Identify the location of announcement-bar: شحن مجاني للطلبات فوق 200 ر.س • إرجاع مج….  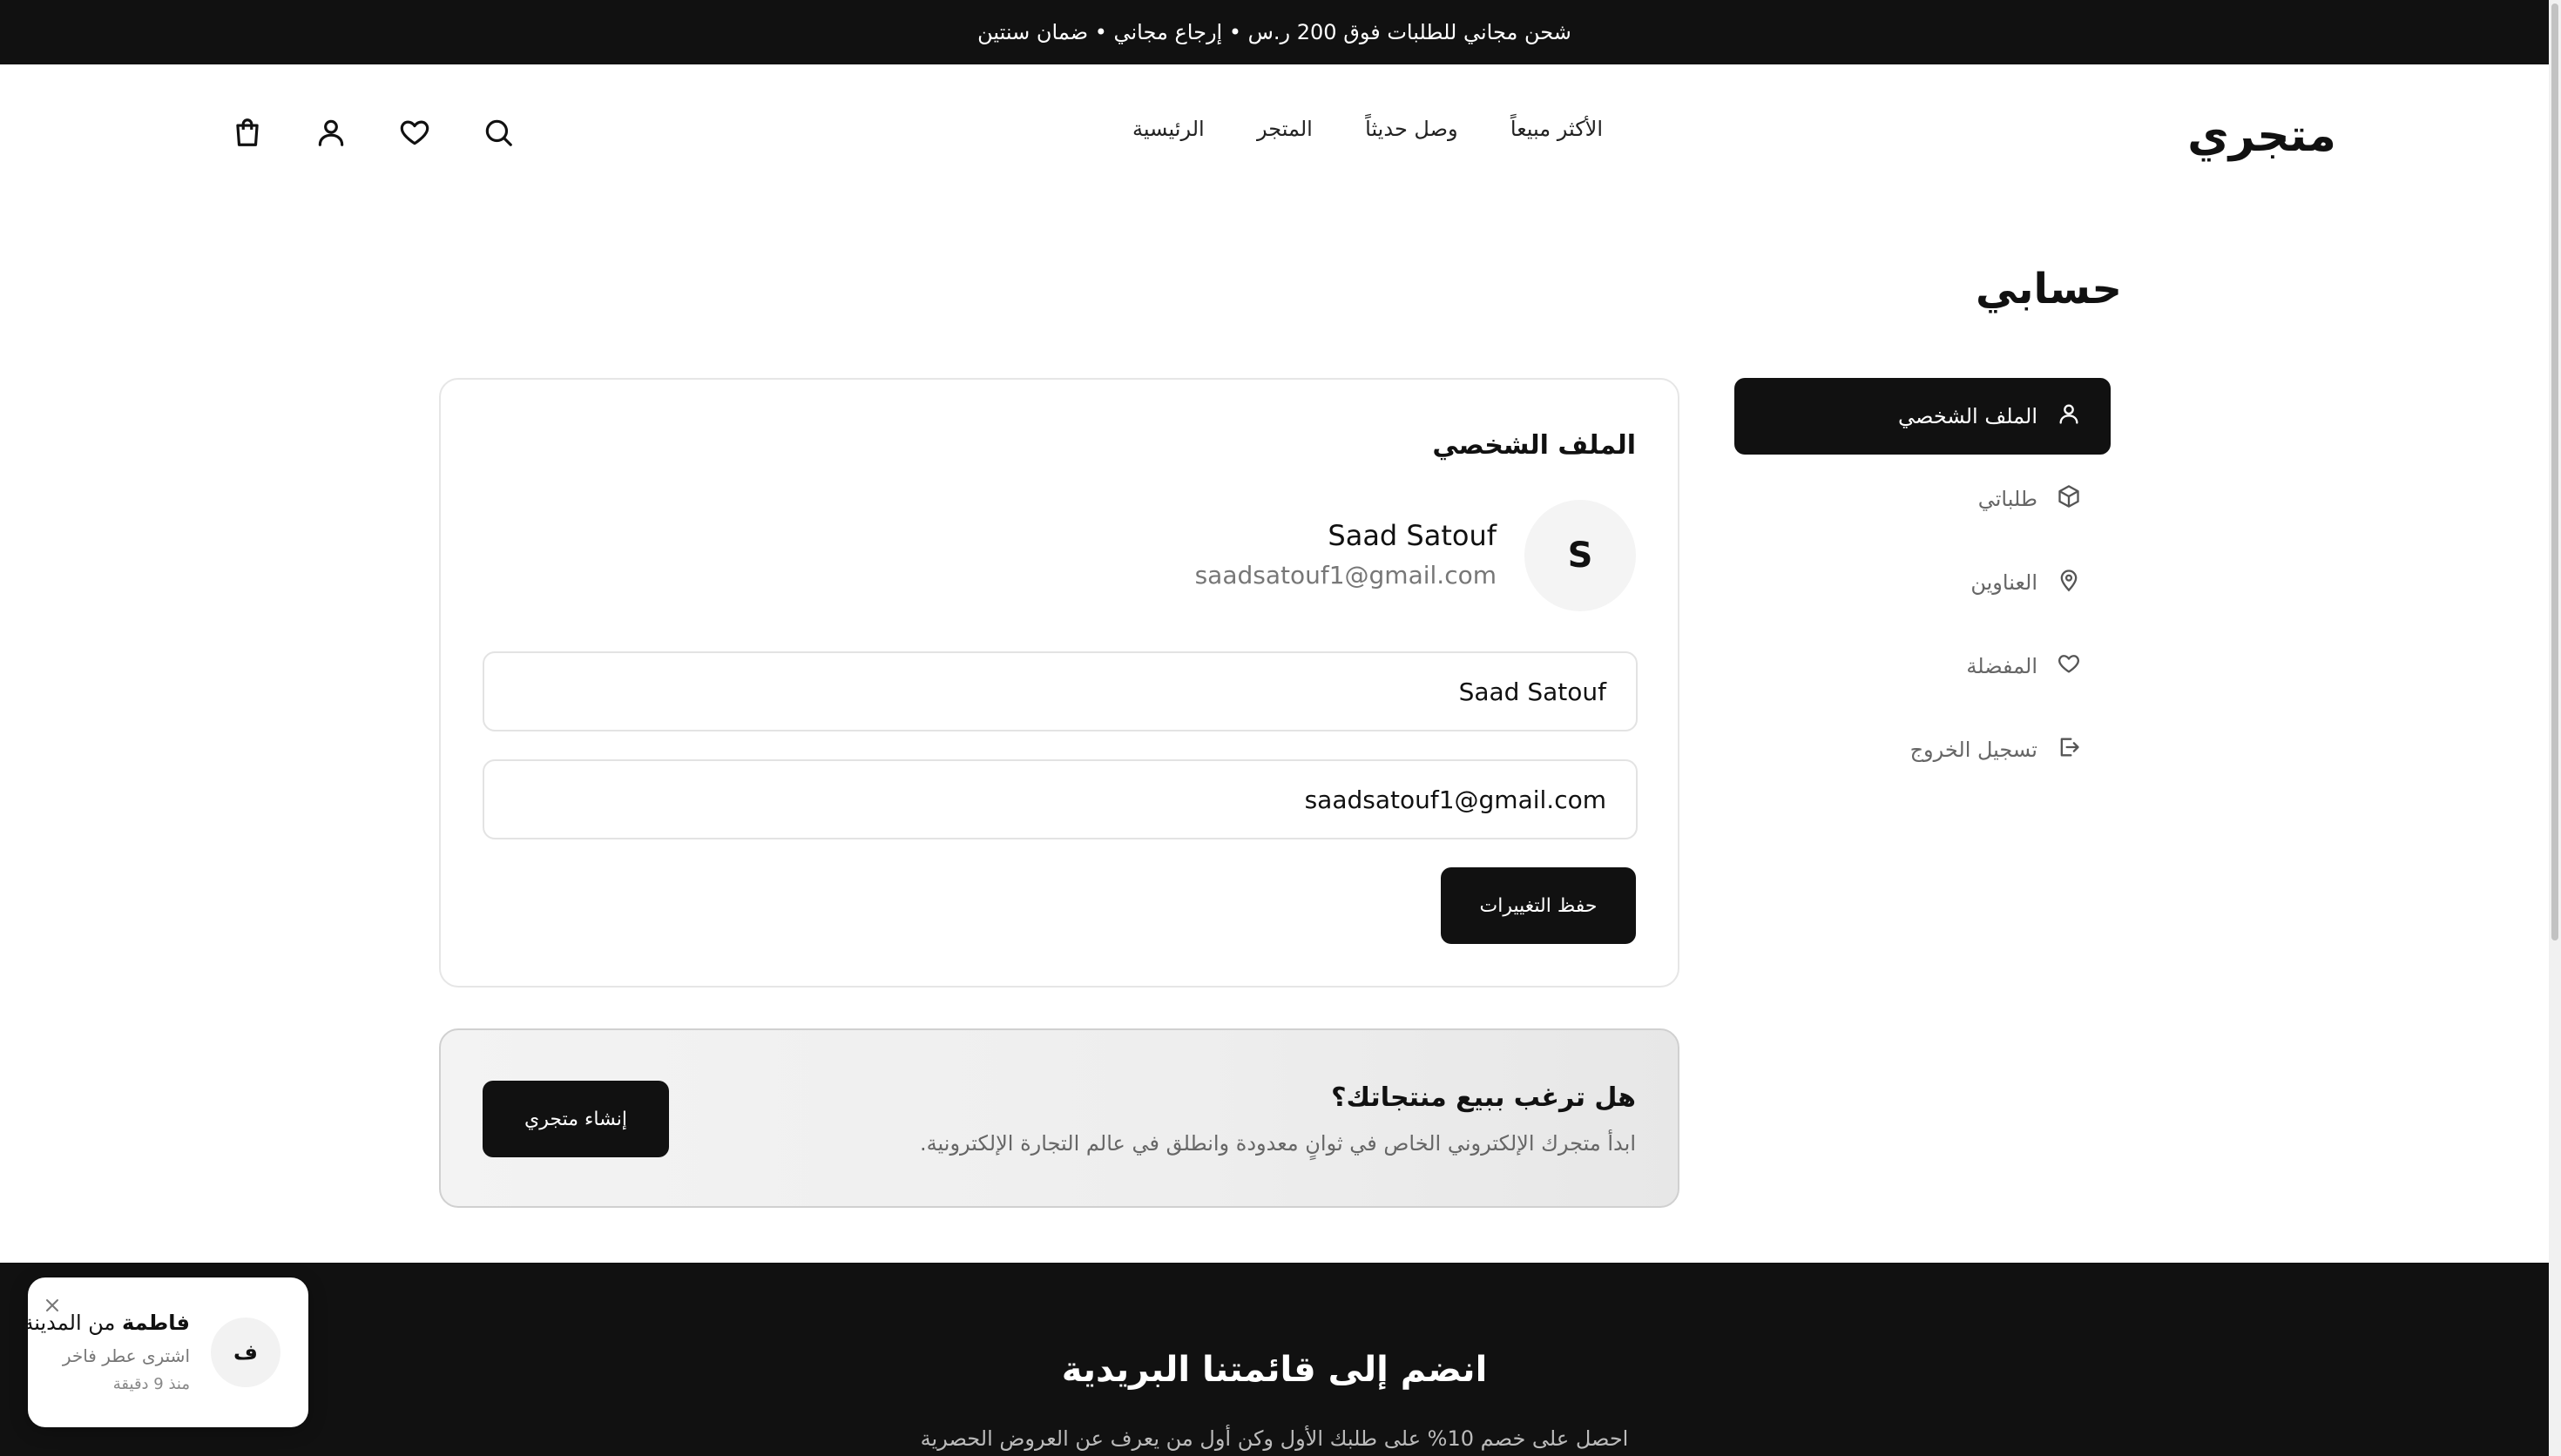
(1274, 32).